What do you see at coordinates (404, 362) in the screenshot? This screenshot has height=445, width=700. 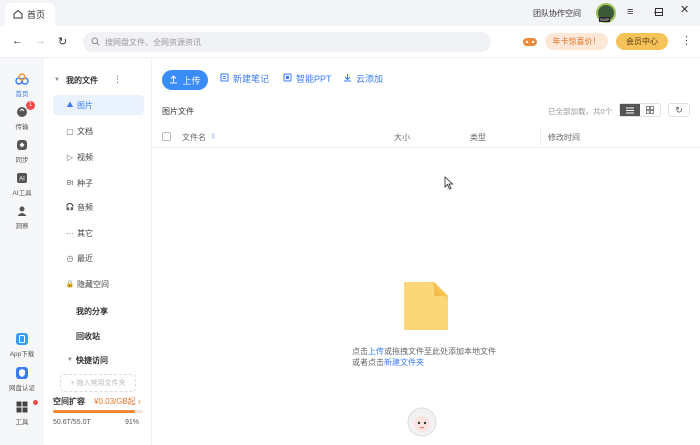 I see `new-folder-link: 新建文件夹` at bounding box center [404, 362].